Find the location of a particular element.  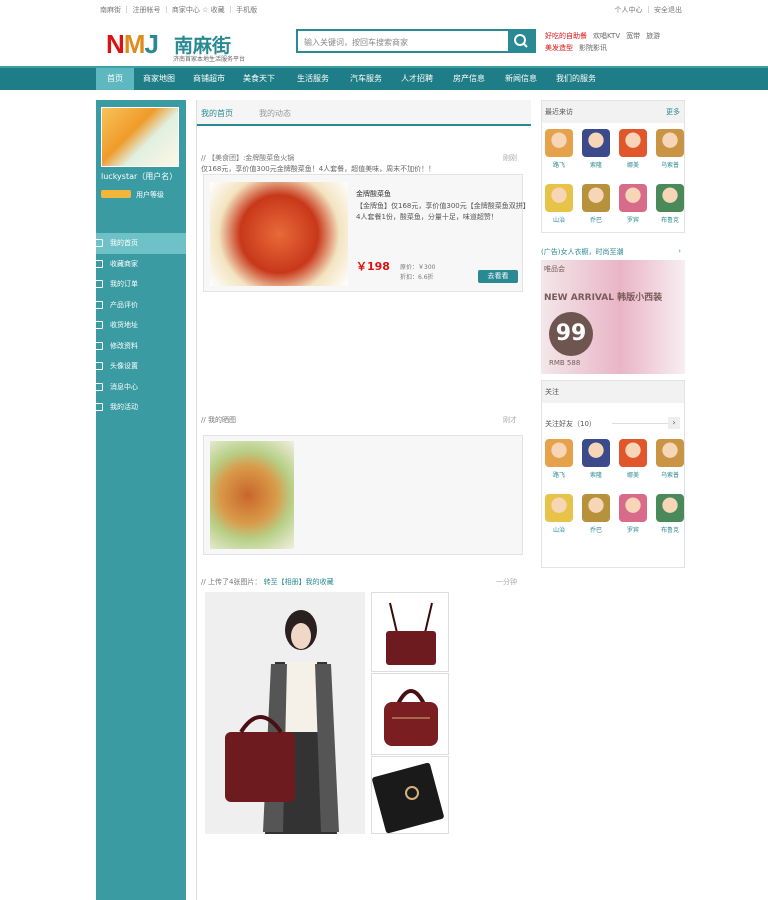

nav-item-home: 首页 is located at coordinates (115, 79).